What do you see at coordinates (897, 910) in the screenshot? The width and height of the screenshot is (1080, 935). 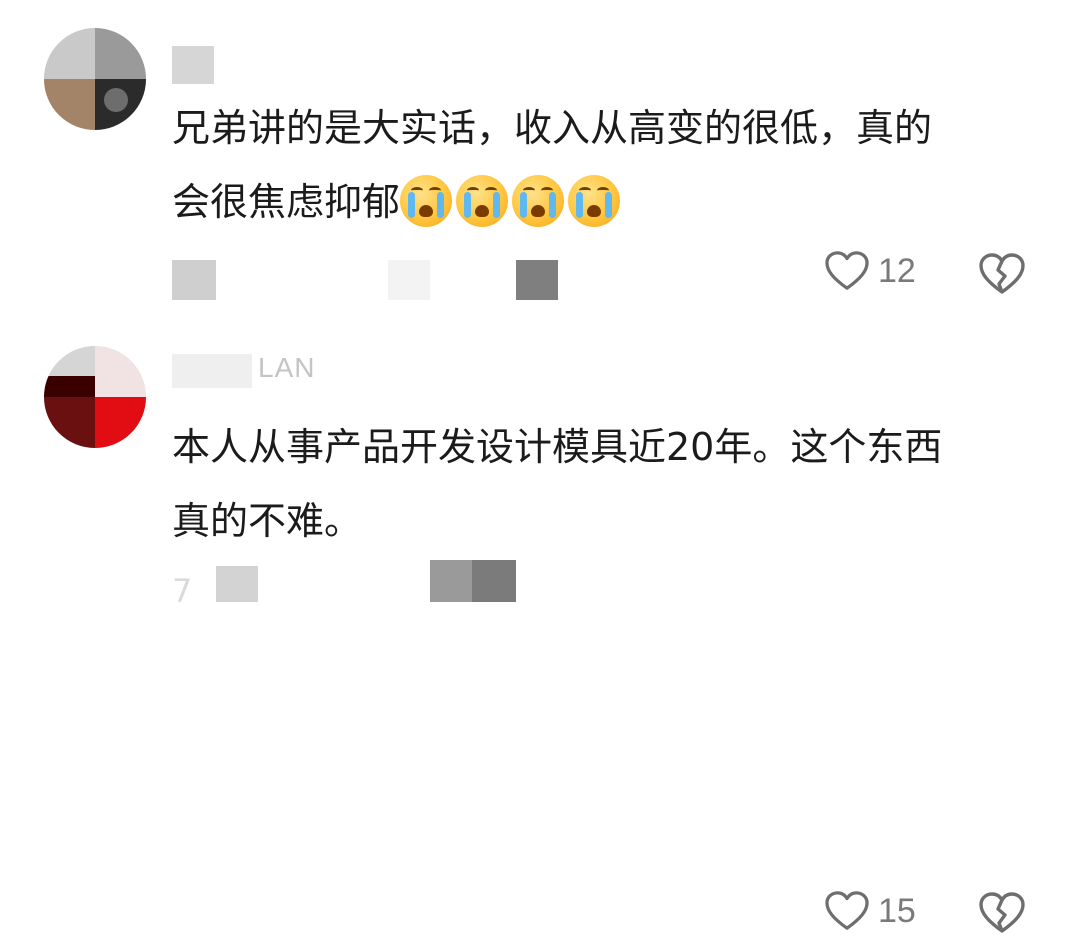 I see `like-count: 15` at bounding box center [897, 910].